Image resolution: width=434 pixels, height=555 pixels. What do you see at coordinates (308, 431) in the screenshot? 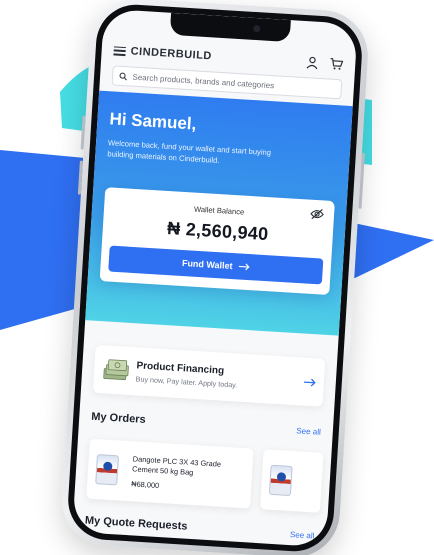
I see `orders-see-all-link: See all` at bounding box center [308, 431].